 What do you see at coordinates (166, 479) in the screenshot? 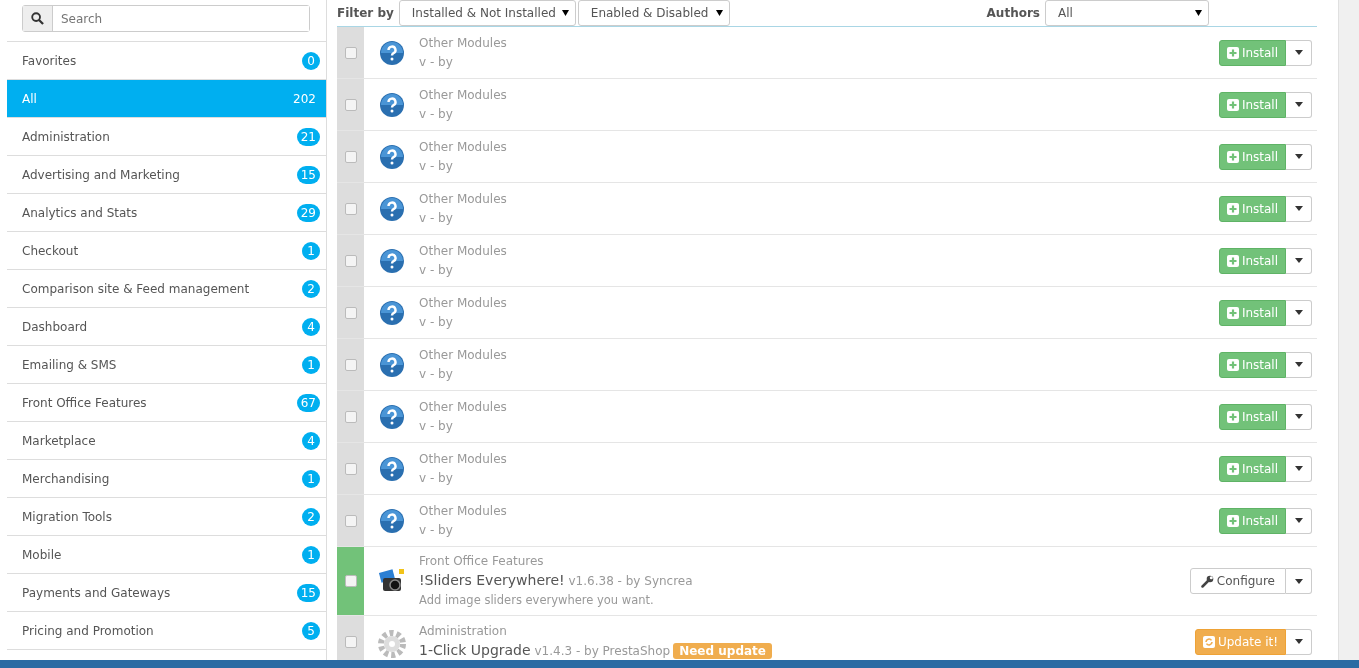
I see `category-item: Merchandising 1` at bounding box center [166, 479].